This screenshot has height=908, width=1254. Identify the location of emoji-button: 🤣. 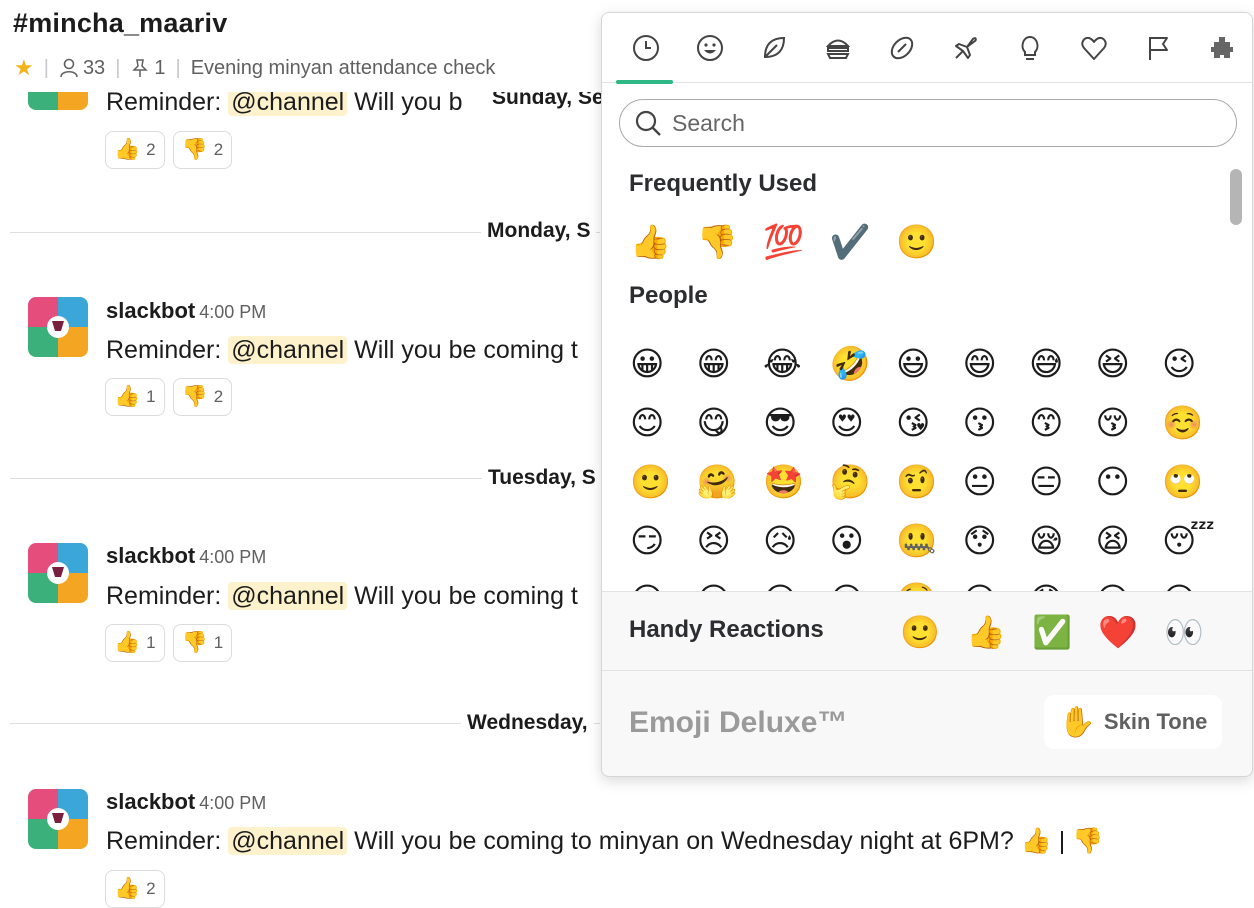
(861, 363).